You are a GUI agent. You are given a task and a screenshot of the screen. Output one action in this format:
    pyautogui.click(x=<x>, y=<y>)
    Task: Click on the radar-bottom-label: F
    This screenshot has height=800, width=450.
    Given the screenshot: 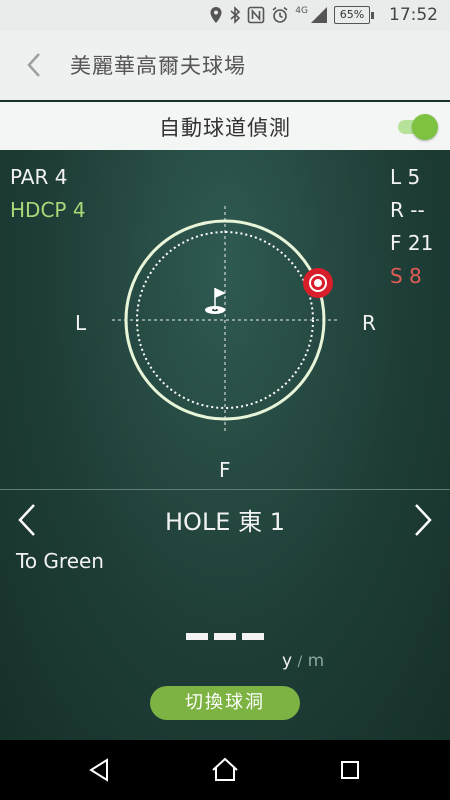 What is the action you would take?
    pyautogui.click(x=225, y=470)
    